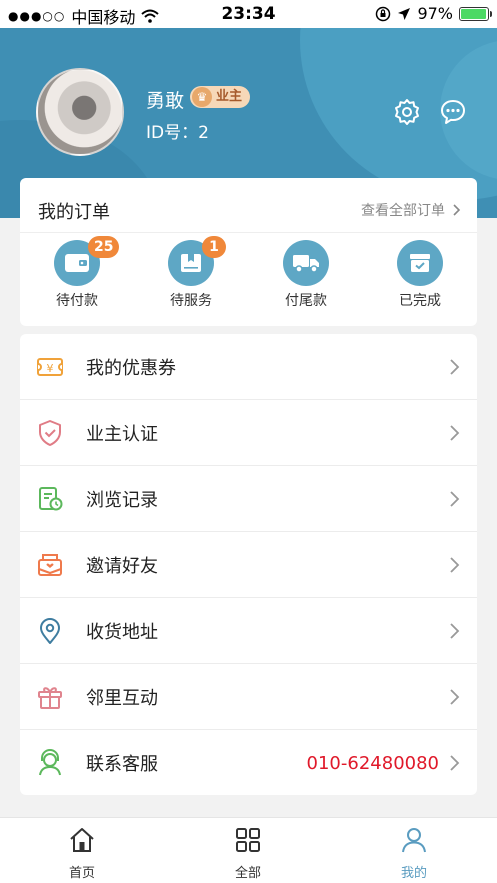  What do you see at coordinates (306, 264) in the screenshot?
I see `truck-icon` at bounding box center [306, 264].